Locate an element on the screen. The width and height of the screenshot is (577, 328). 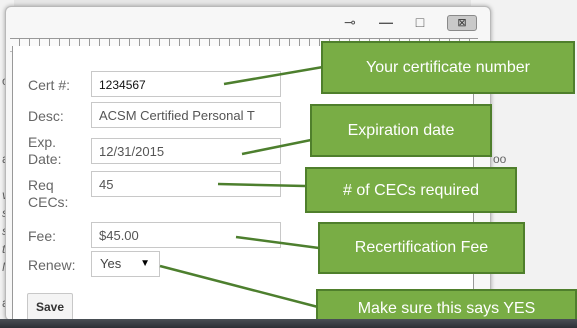
cert-callout: Your certificate number is located at coordinates (448, 67).